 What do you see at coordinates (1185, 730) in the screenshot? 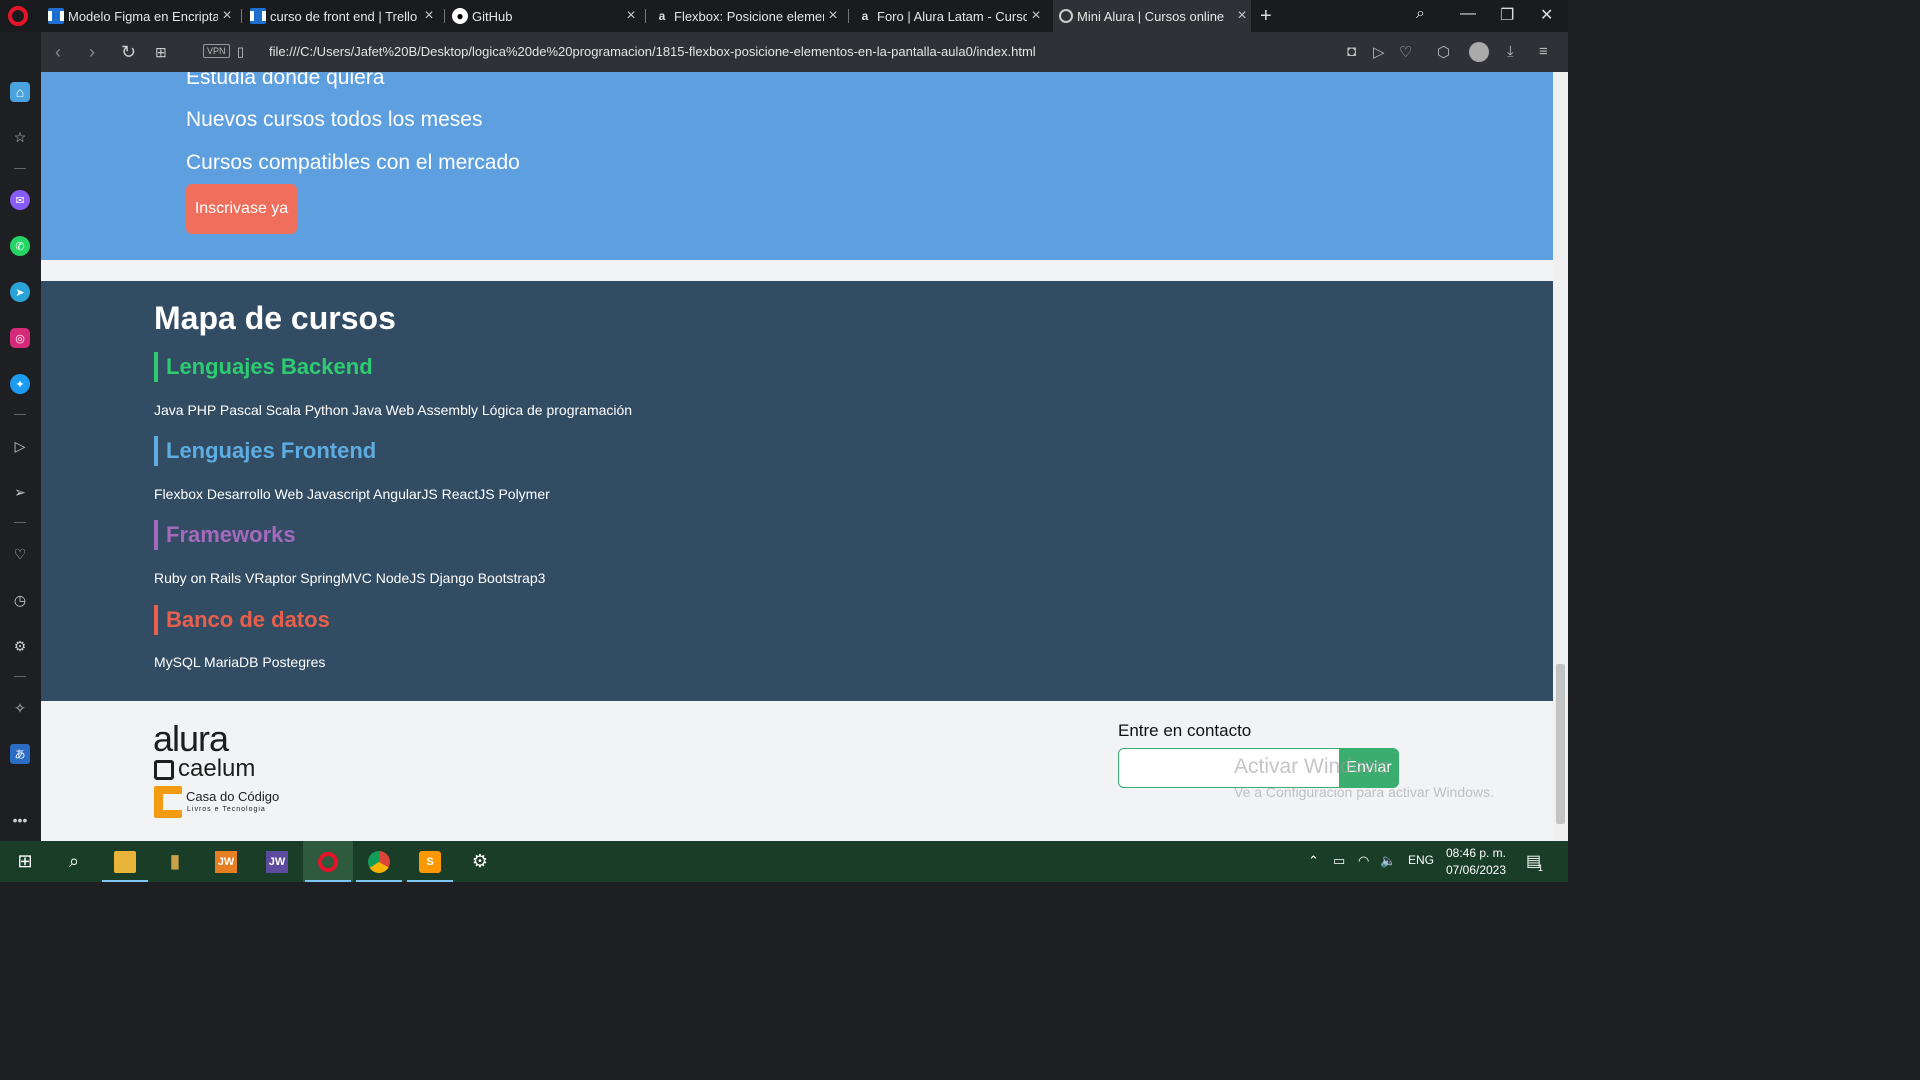
I see `contact-label: Entre en contacto` at bounding box center [1185, 730].